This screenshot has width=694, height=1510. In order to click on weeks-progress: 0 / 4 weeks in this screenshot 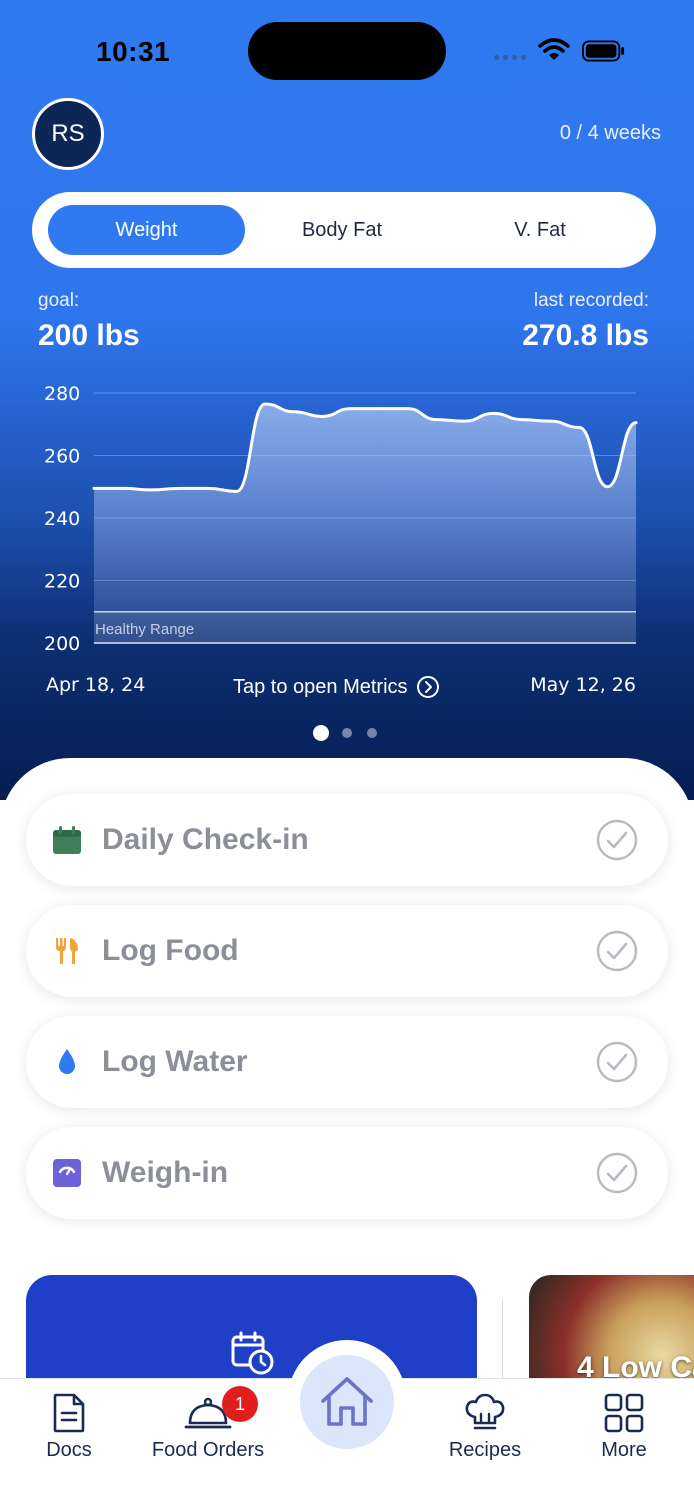, I will do `click(610, 133)`.